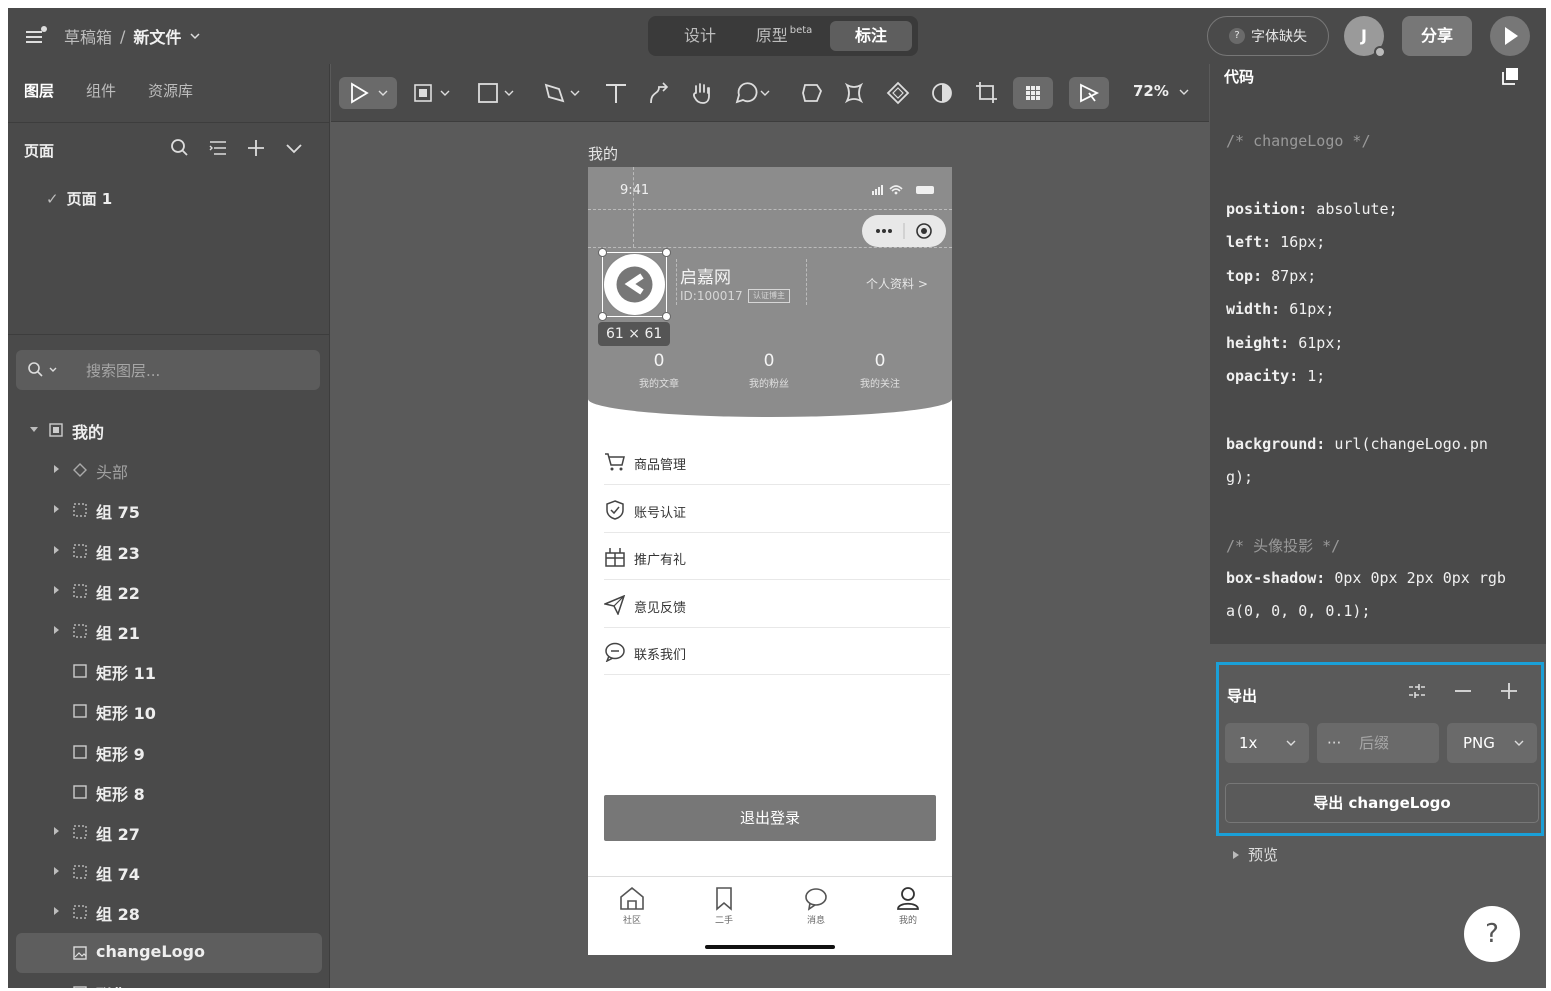 The width and height of the screenshot is (1551, 991). Describe the element at coordinates (79, 198) in the screenshot. I see `page-item: ✓ 页面 1` at that location.